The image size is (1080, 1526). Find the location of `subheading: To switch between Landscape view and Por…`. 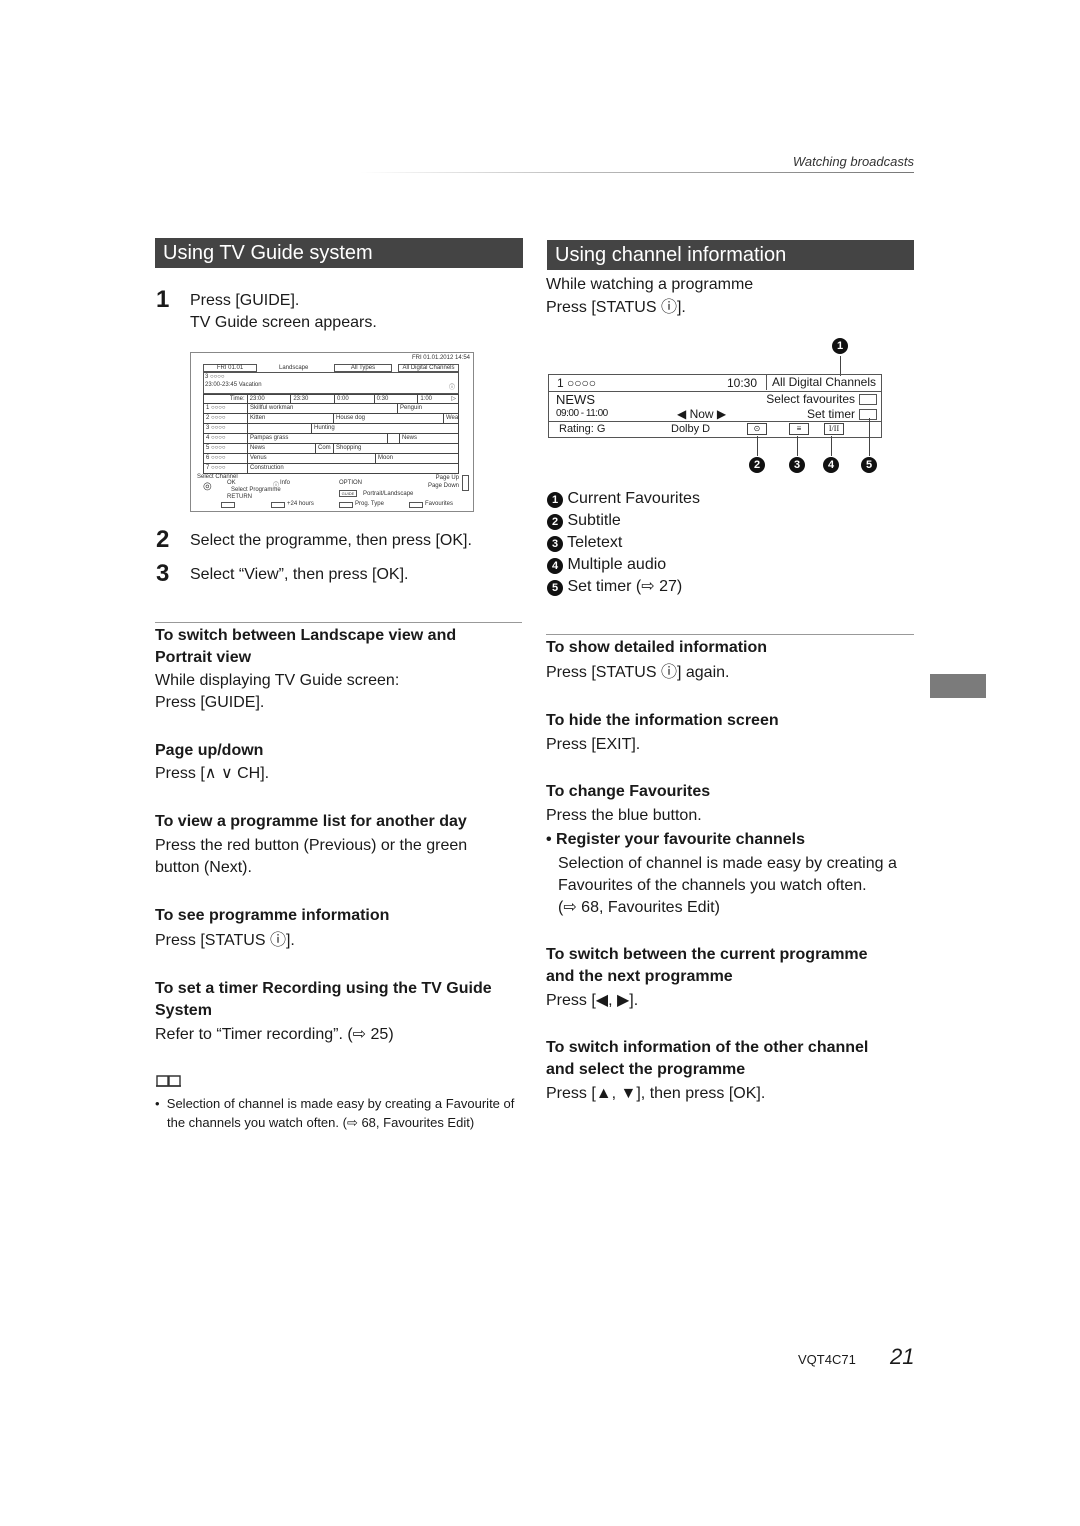

subheading: To switch between Landscape view and Por… is located at coordinates (306, 646).